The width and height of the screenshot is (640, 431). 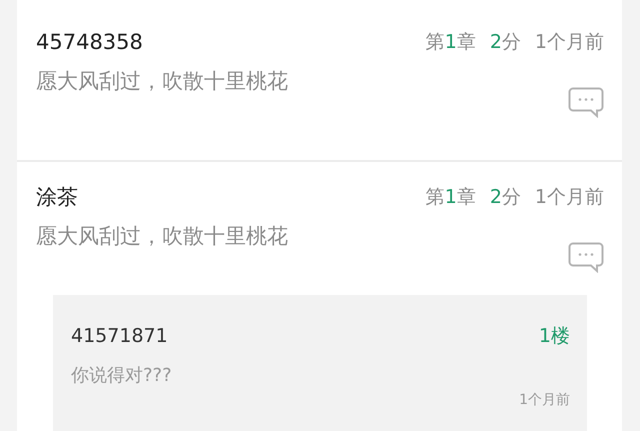 I want to click on username: 涂茶, so click(x=57, y=197).